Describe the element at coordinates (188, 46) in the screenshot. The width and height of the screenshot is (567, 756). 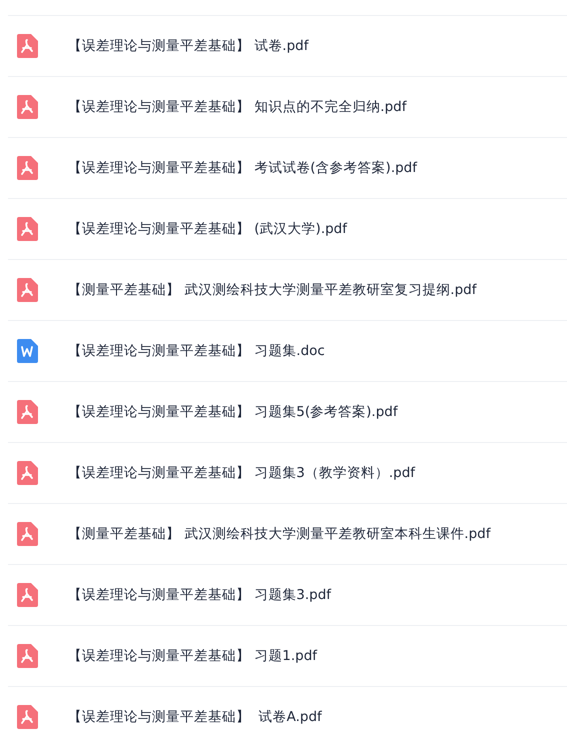
I see `file-name: 【误差理论与测量平差基础】 试卷.pdf` at that location.